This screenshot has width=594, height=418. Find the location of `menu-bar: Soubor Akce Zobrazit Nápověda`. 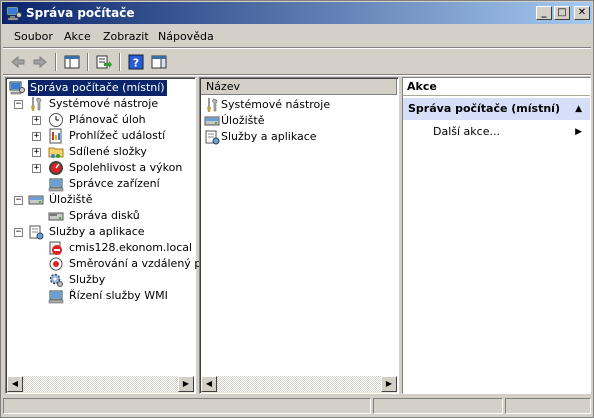

menu-bar: Soubor Akce Zobrazit Nápověda is located at coordinates (297, 37).